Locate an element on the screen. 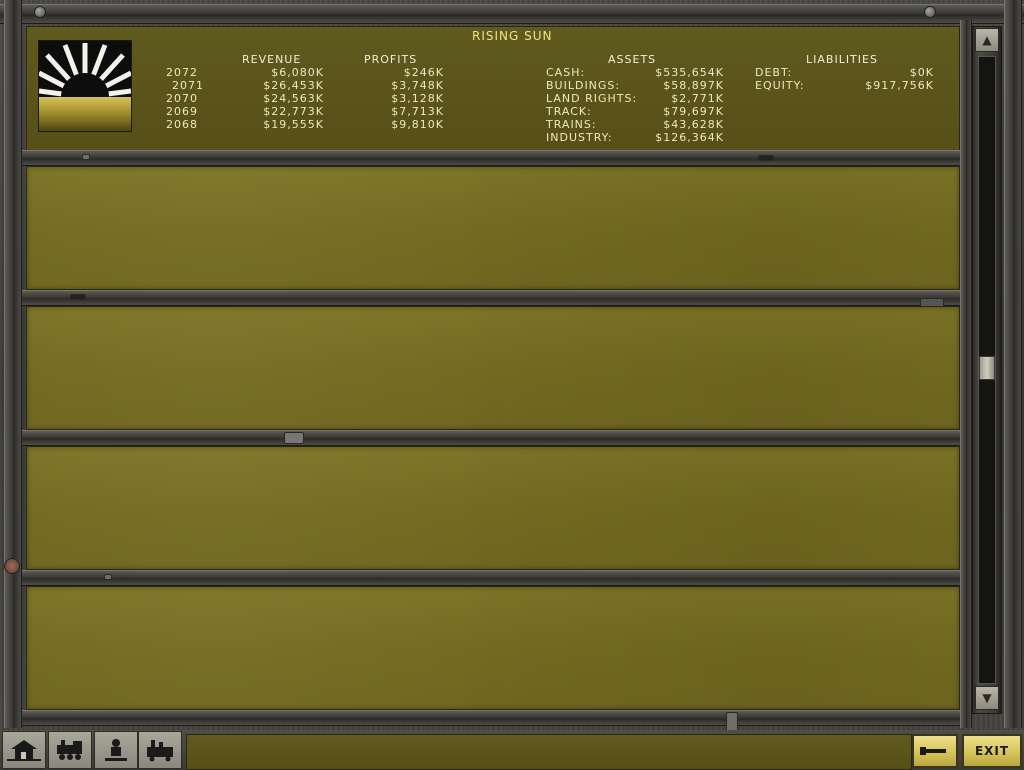  liabilities-header: Liabilities is located at coordinates (842, 59).